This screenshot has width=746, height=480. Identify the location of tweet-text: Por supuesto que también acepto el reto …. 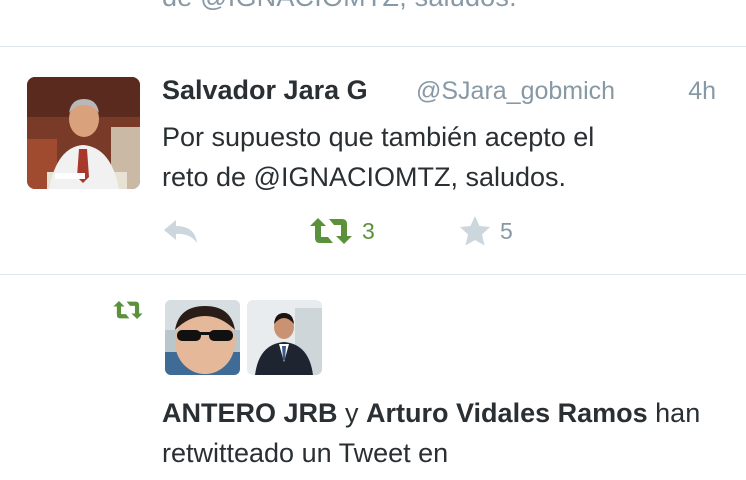
(442, 157).